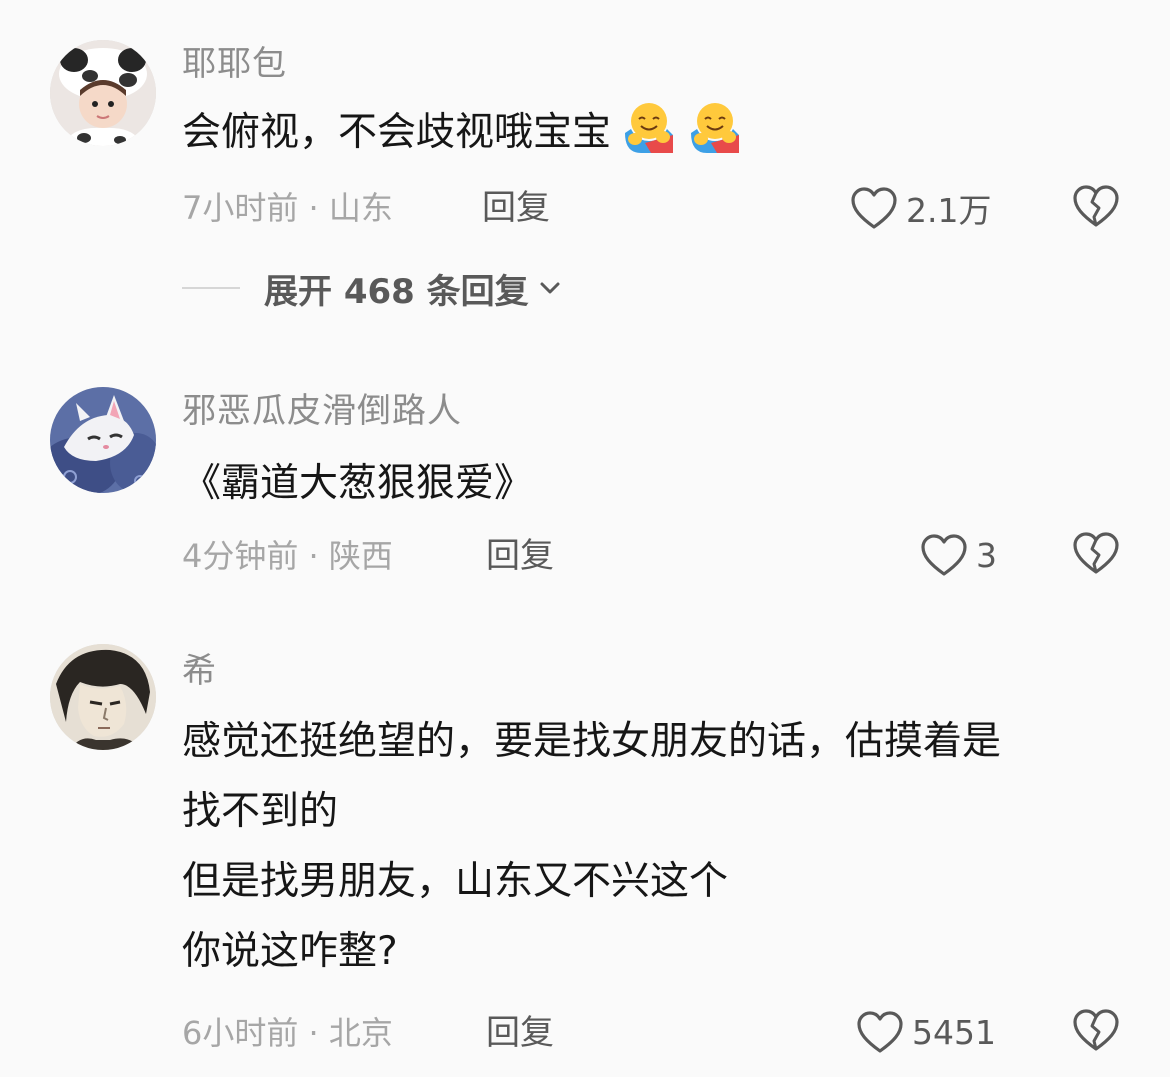 The image size is (1170, 1077). What do you see at coordinates (211, 288) in the screenshot?
I see `divider` at bounding box center [211, 288].